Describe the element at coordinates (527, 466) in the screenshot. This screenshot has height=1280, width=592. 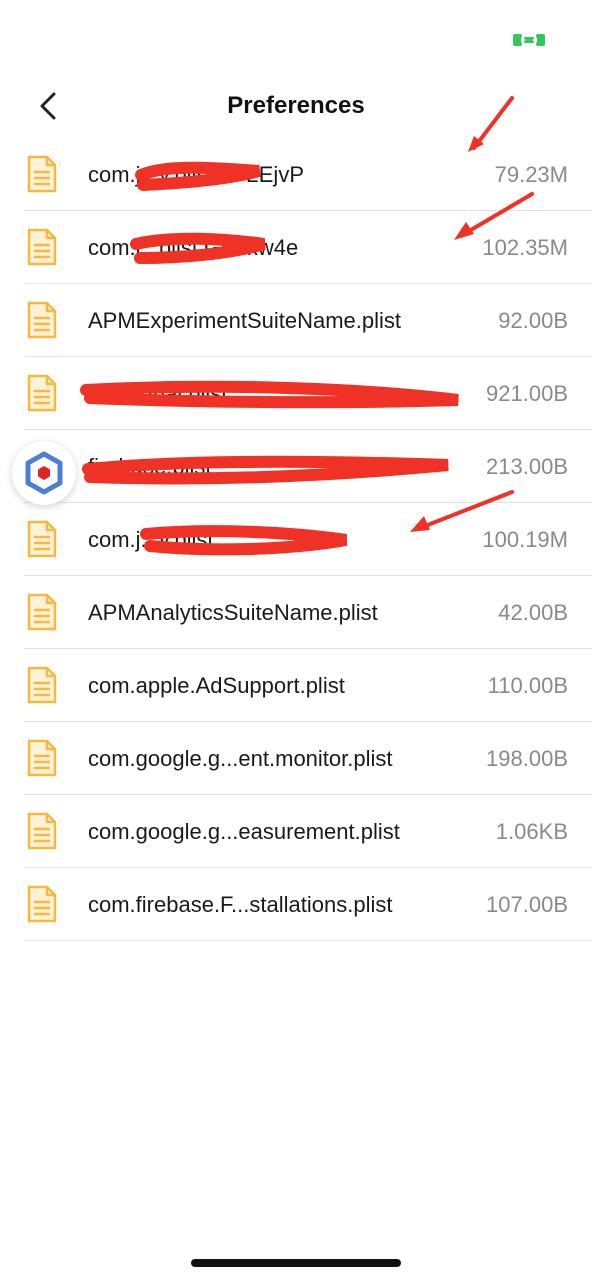
I see `file-size: 213.00B` at that location.